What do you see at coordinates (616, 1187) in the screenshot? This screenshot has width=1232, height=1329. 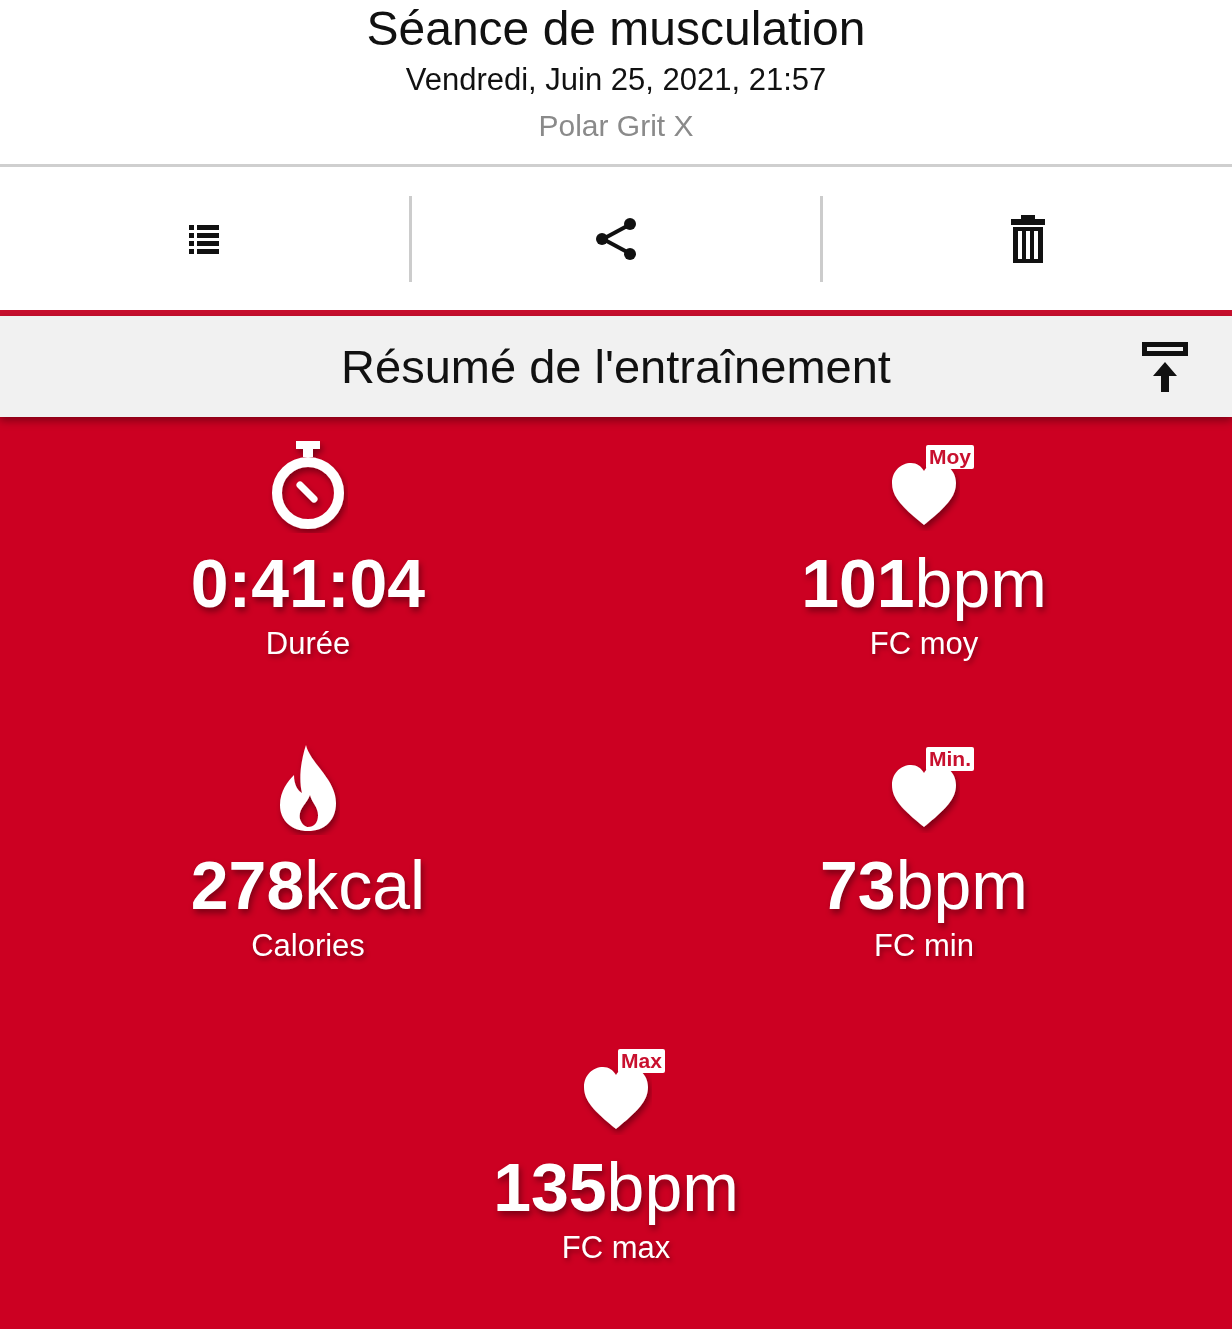 I see `stat-value: 135bpm` at bounding box center [616, 1187].